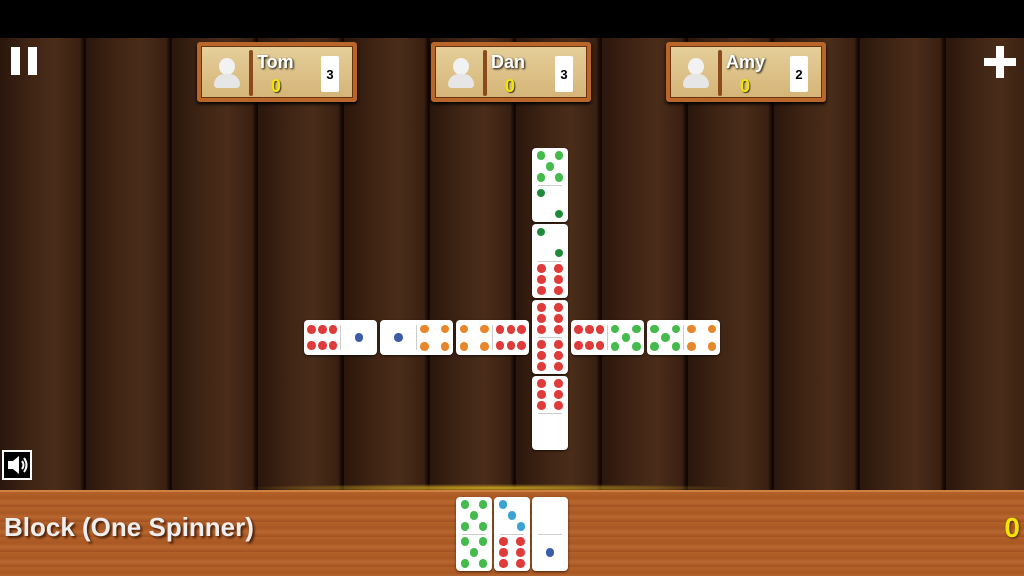 Image resolution: width=1024 pixels, height=576 pixels. Describe the element at coordinates (696, 72) in the screenshot. I see `avatar` at that location.